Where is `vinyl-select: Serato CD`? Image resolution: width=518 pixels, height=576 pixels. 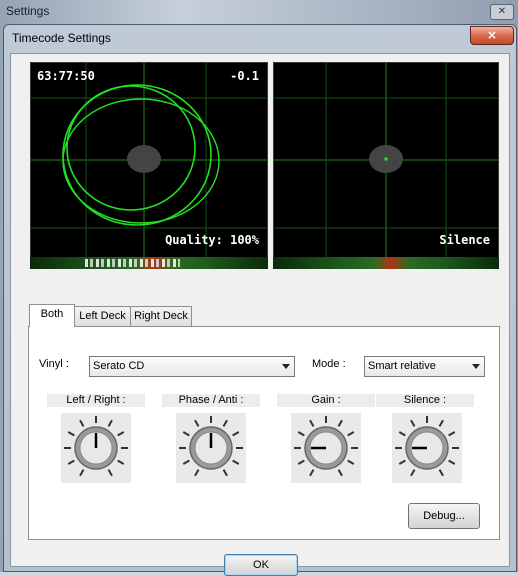
vinyl-select: Serato CD is located at coordinates (192, 366).